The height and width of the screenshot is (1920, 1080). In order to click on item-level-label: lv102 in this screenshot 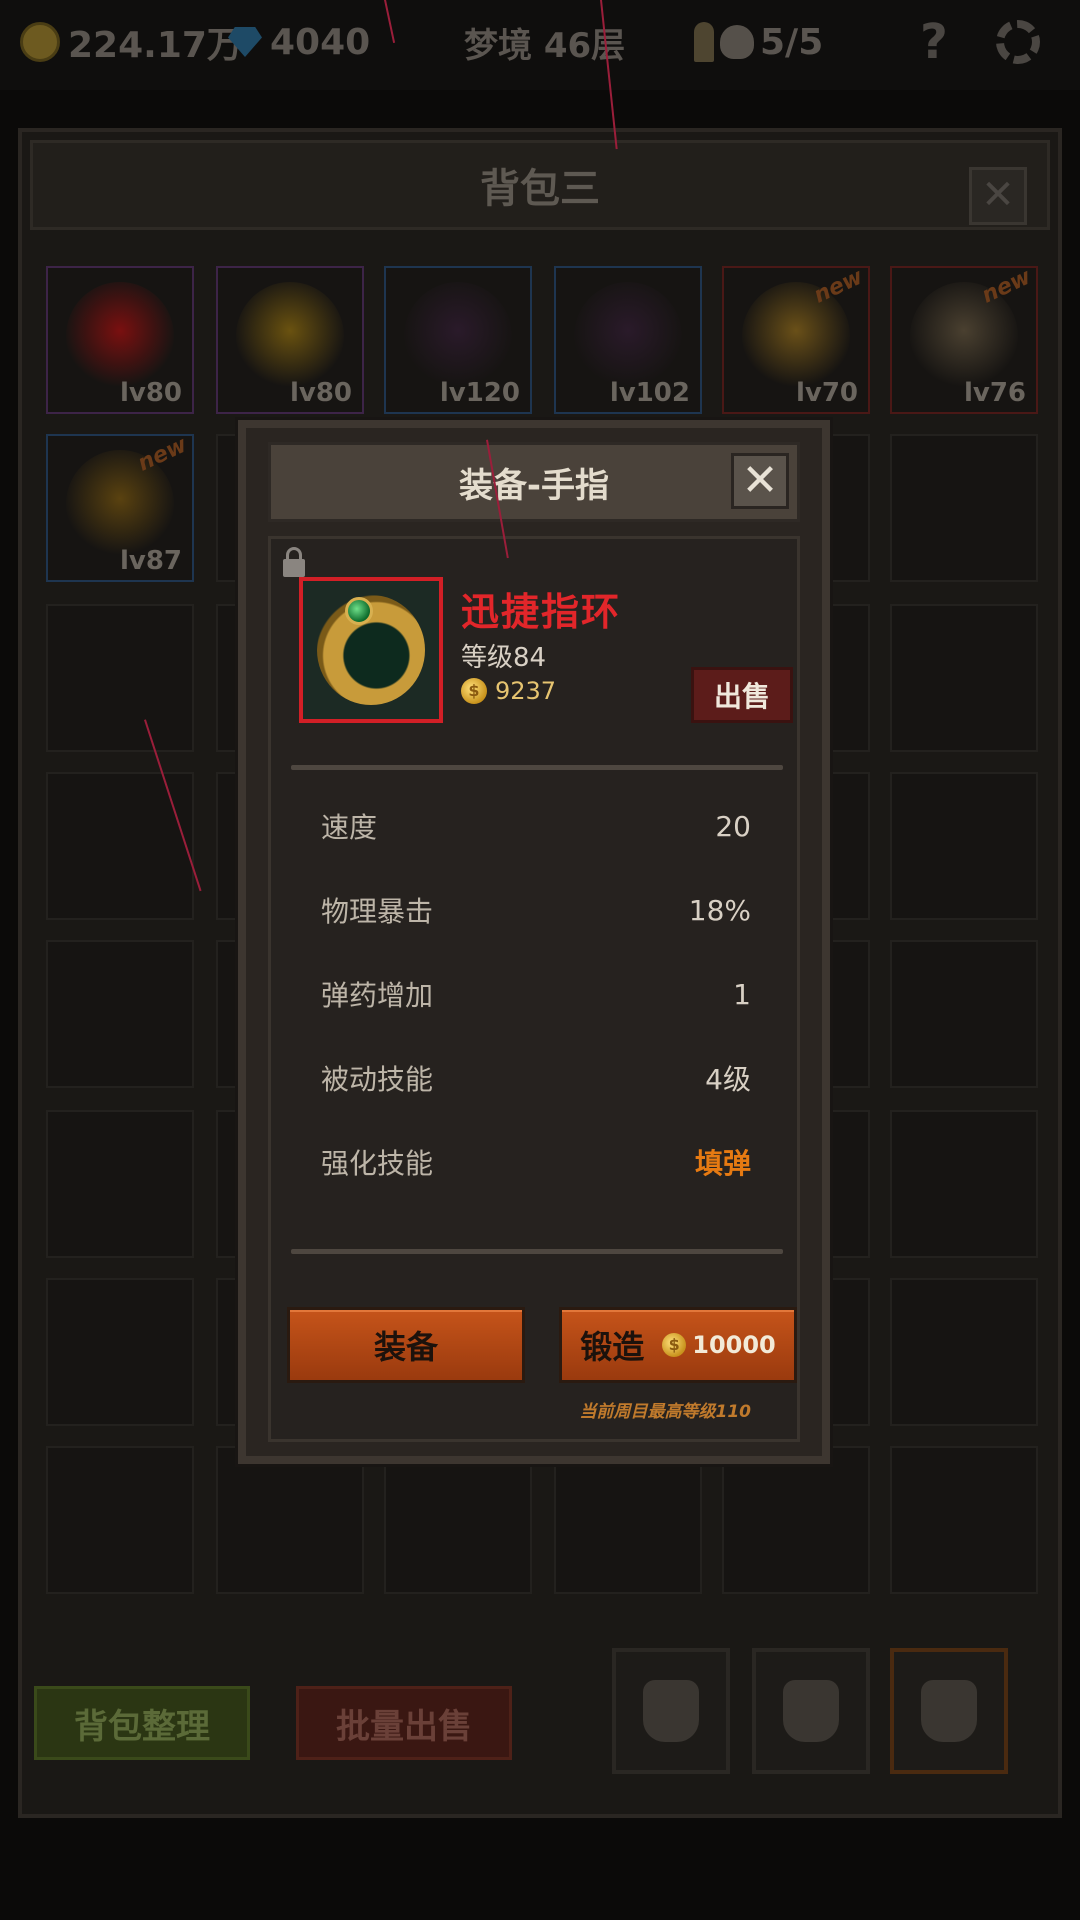, I will do `click(649, 393)`.